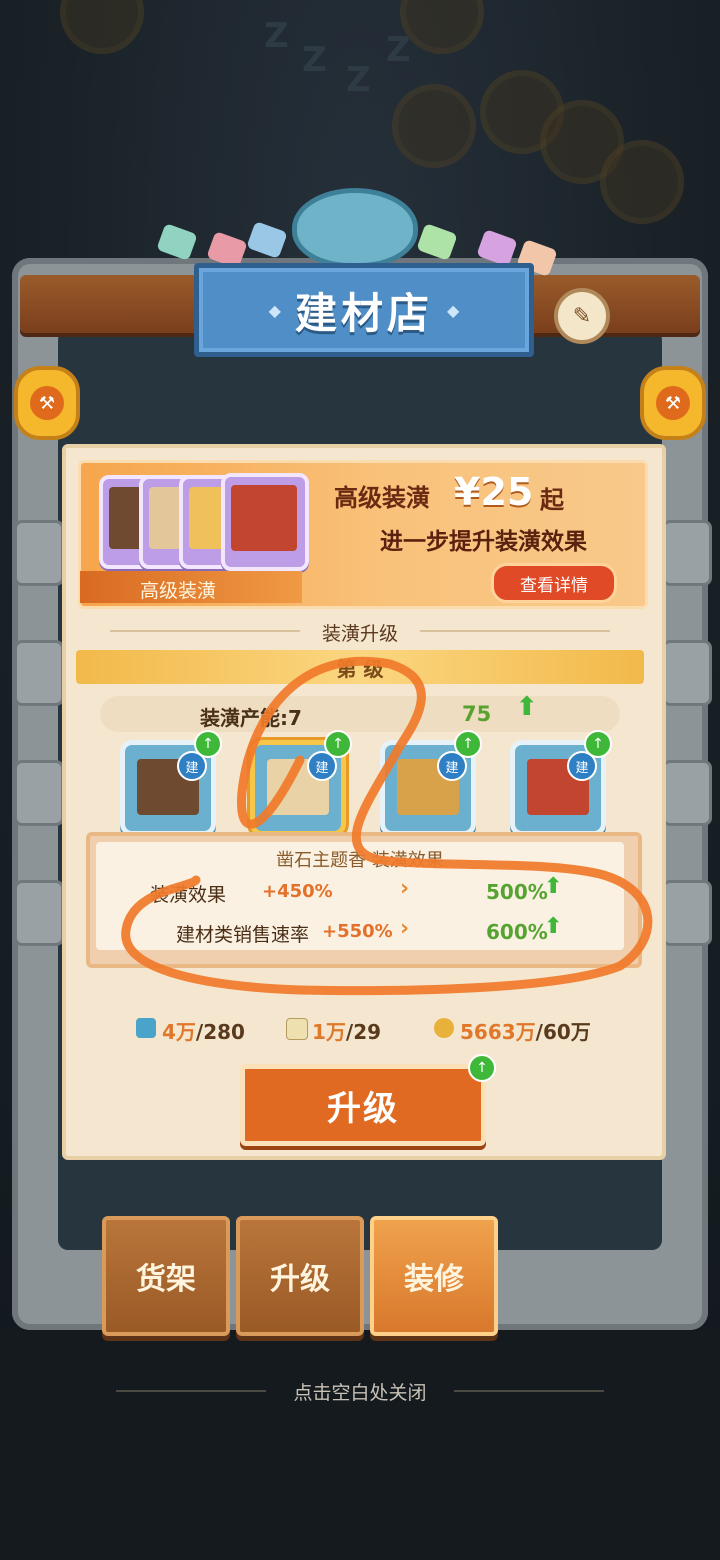  Describe the element at coordinates (498, 1032) in the screenshot. I see `resource-current: 5663万` at that location.